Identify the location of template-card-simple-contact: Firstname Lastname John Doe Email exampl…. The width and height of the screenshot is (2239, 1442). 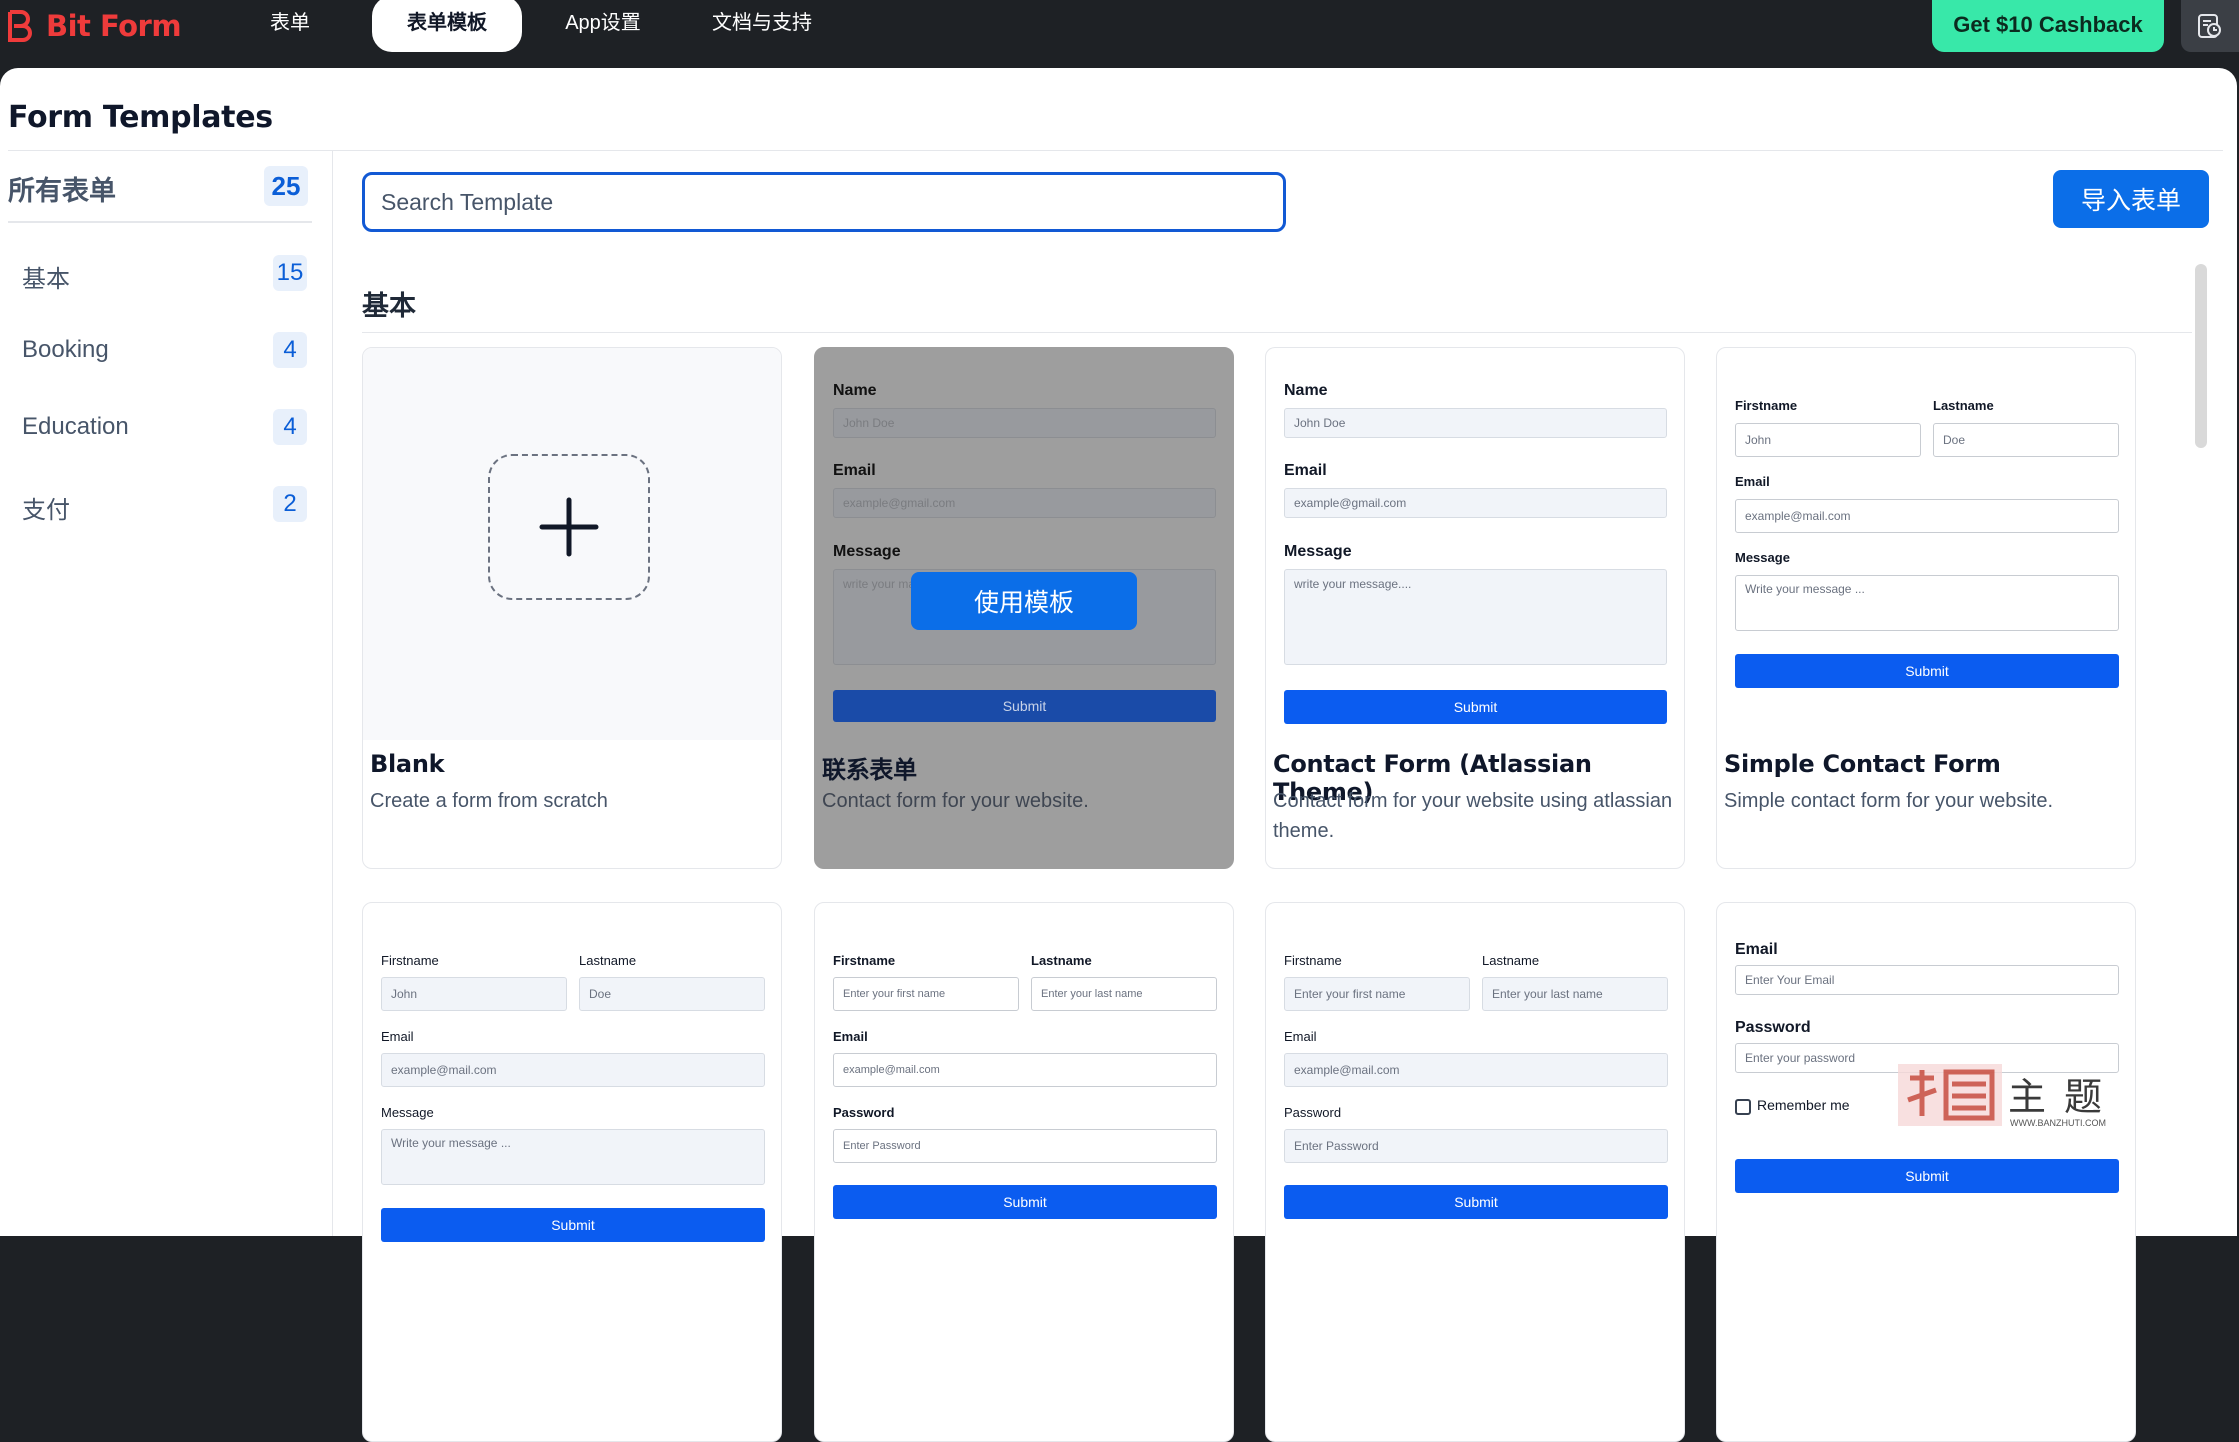
(1926, 608).